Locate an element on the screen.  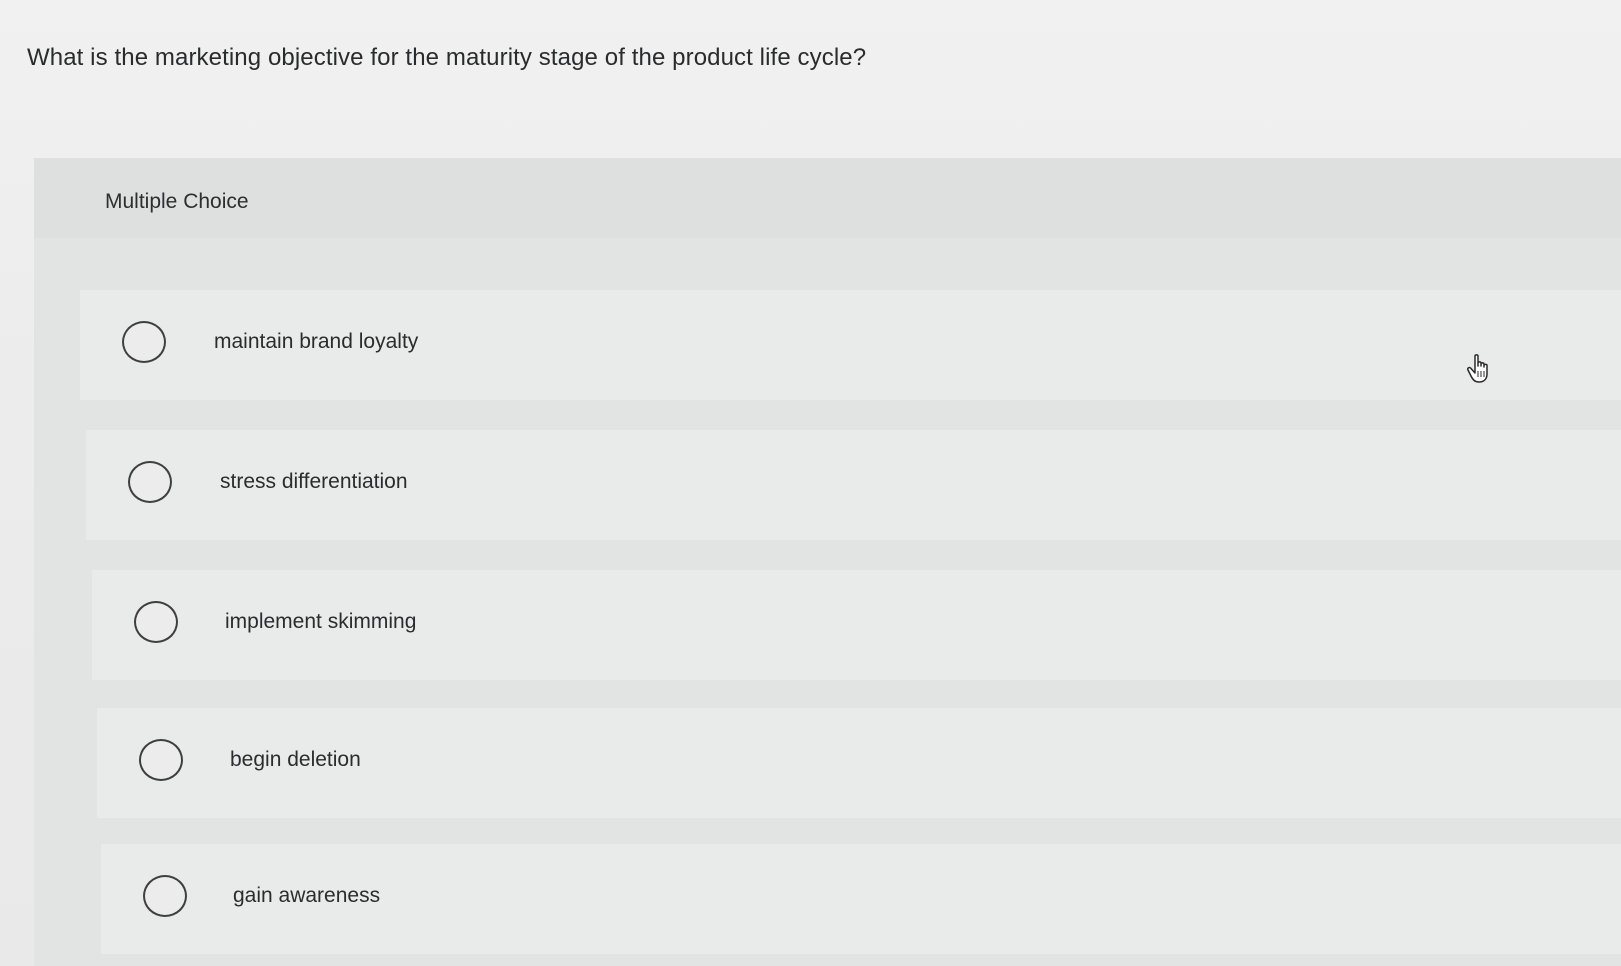
question-type-label: Multiple Choice is located at coordinates (177, 201).